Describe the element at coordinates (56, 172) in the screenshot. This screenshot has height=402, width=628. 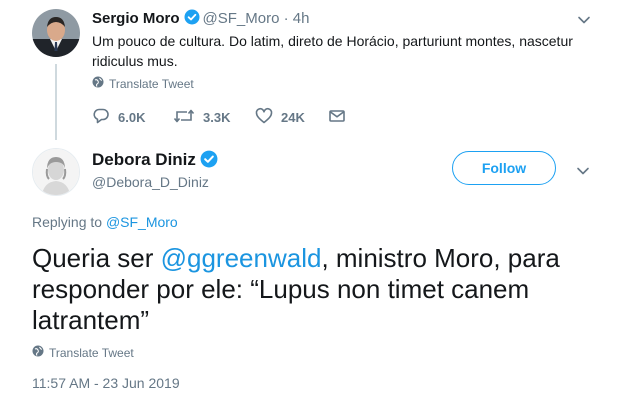
I see `debora-diniz-avatar` at that location.